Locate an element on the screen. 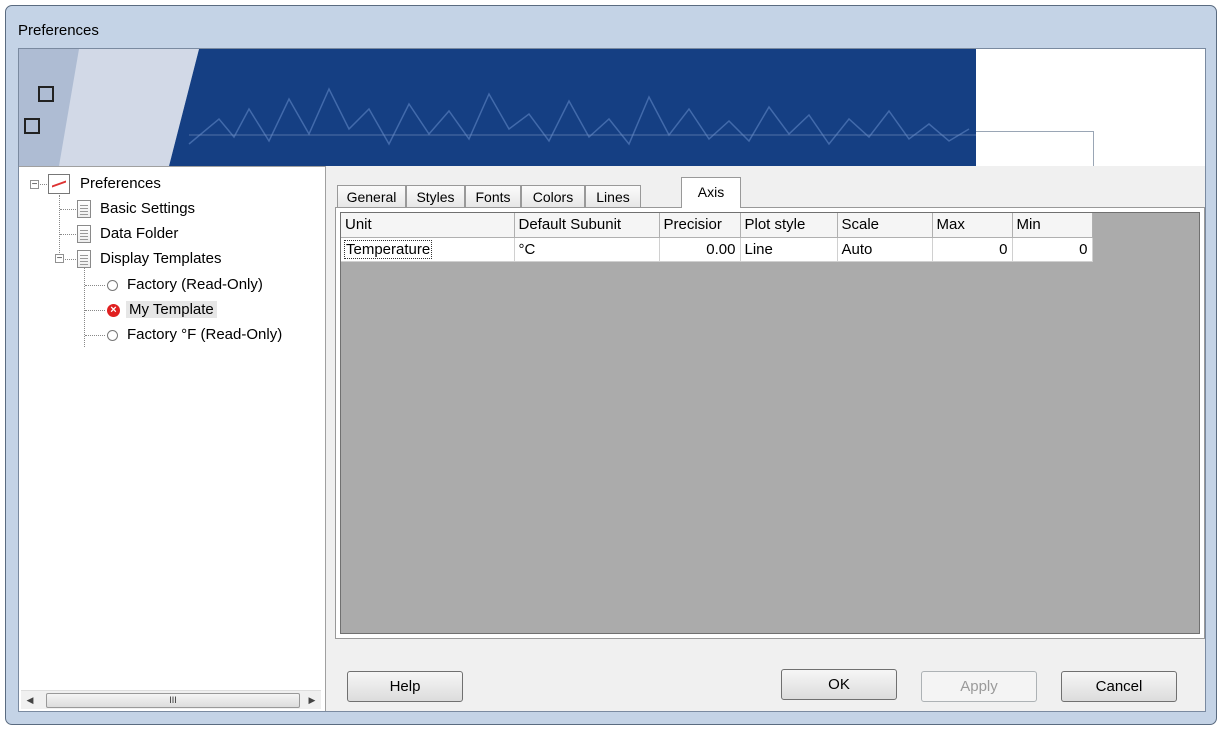 This screenshot has height=730, width=1224. column-header-unit: Unit is located at coordinates (428, 225).